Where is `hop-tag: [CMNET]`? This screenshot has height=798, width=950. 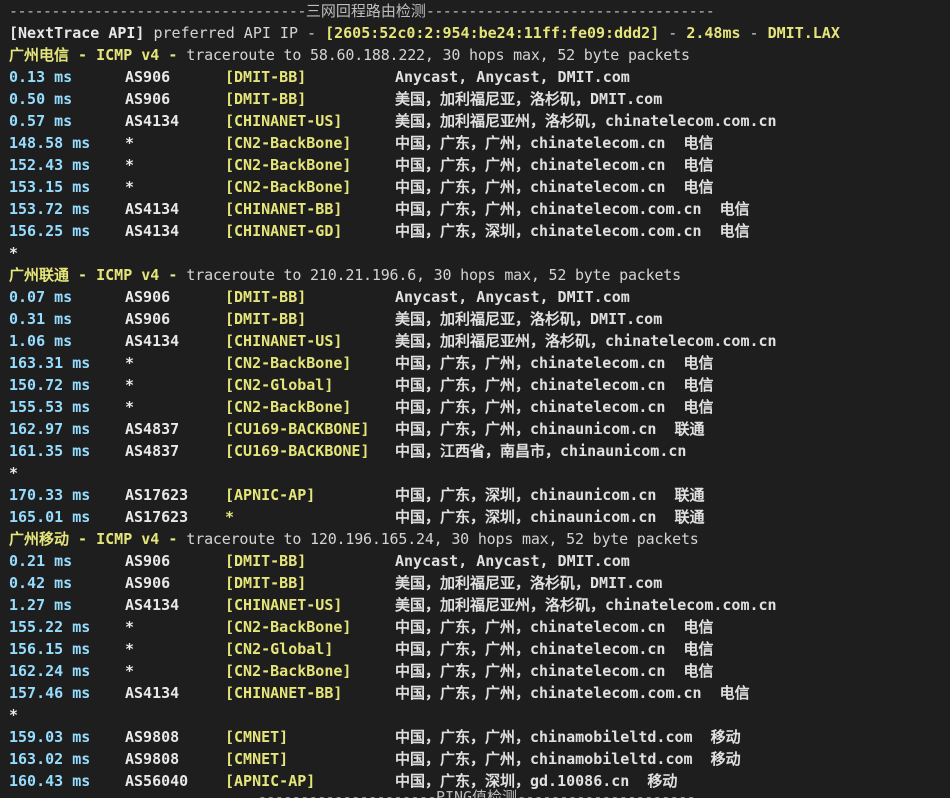
hop-tag: [CMNET] is located at coordinates (257, 737).